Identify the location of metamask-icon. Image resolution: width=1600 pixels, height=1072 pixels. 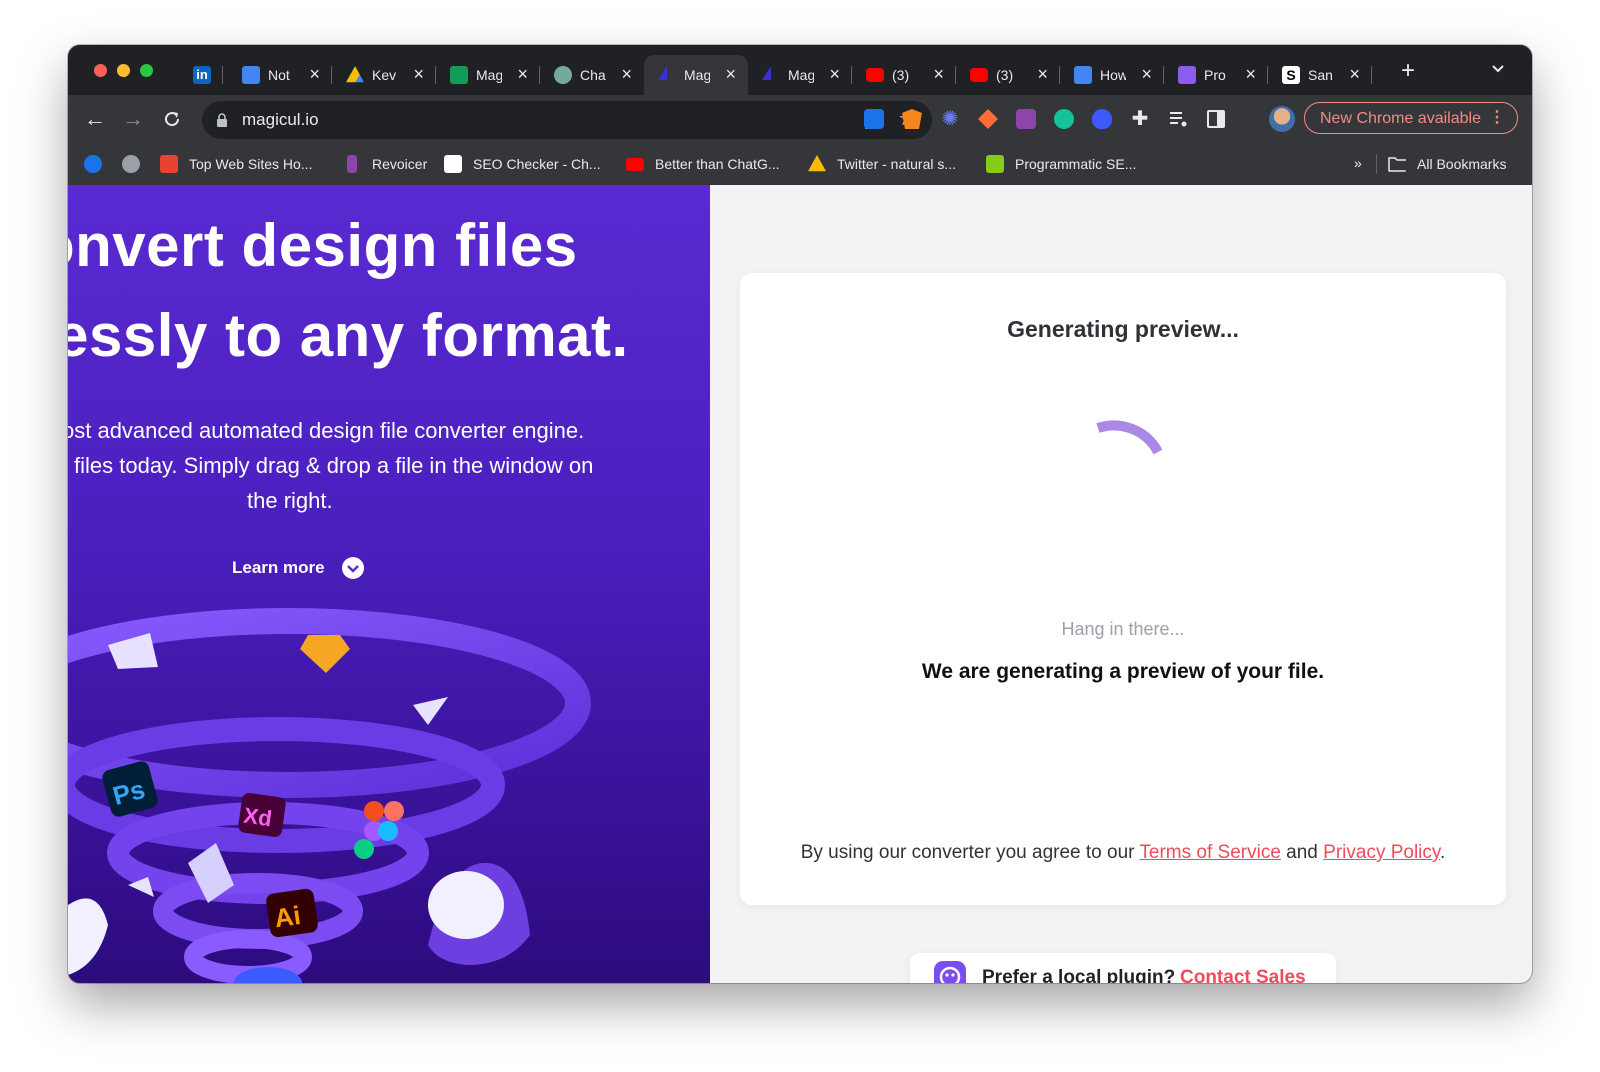
(912, 119).